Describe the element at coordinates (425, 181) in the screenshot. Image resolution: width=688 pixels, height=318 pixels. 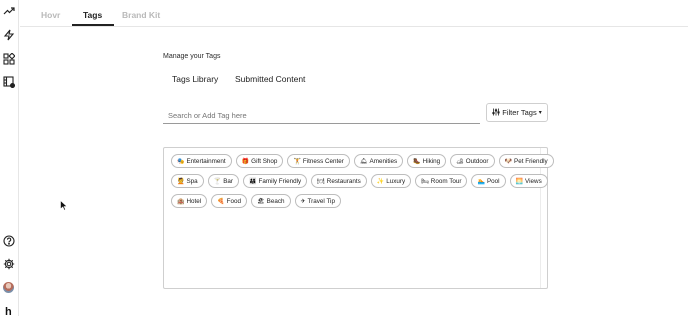
I see `tag-emoji-icon: 🛏` at that location.